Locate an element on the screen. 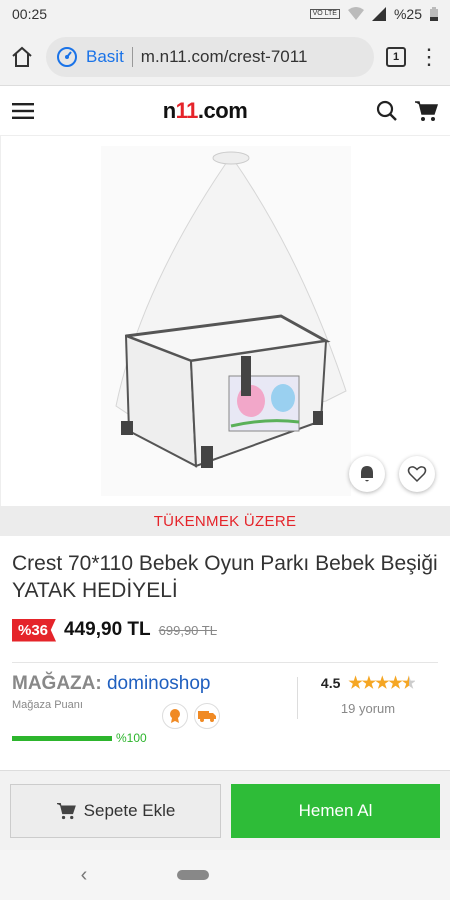 The image size is (450, 900). address-bar: Basit m.n11.com/crest-7011 is located at coordinates (210, 56).